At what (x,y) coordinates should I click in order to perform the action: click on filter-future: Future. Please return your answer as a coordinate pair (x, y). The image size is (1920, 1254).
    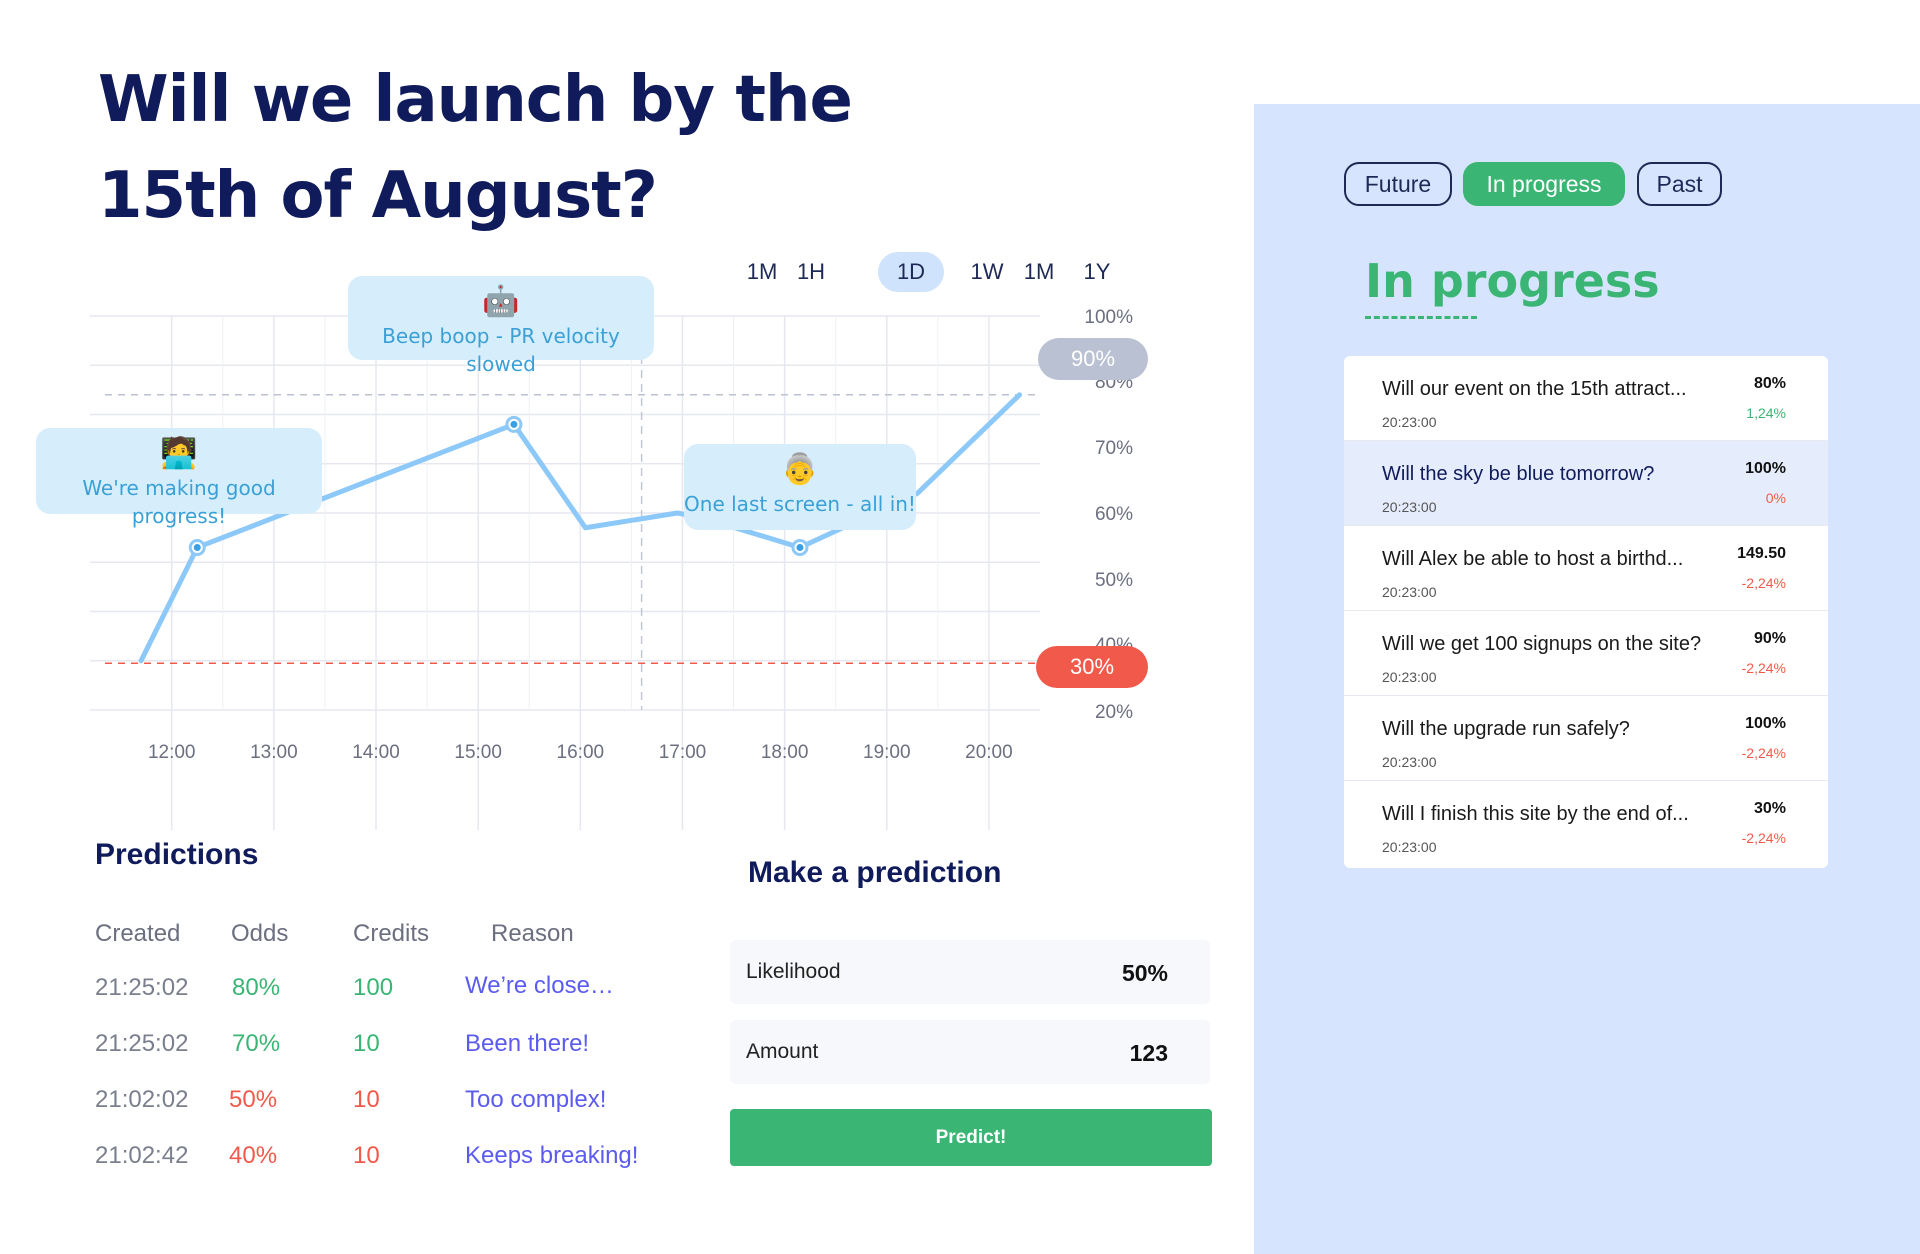
    Looking at the image, I should click on (1398, 184).